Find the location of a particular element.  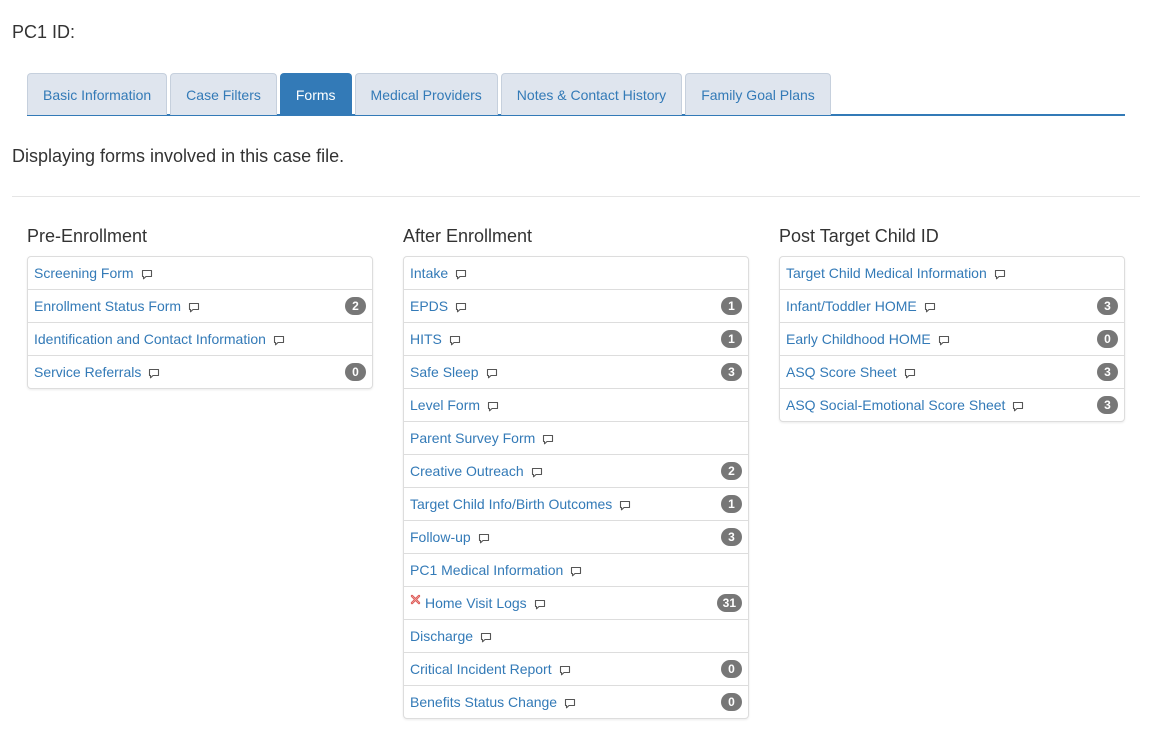

form-link: Home Visit Logs is located at coordinates (476, 603).